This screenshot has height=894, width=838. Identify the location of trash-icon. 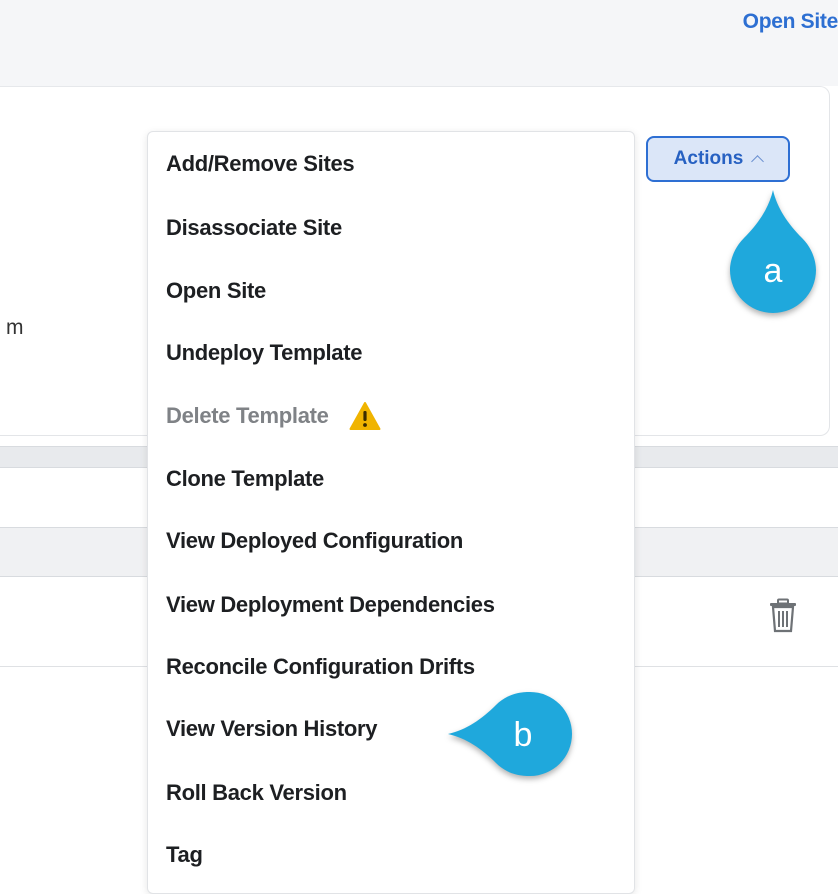
(783, 615).